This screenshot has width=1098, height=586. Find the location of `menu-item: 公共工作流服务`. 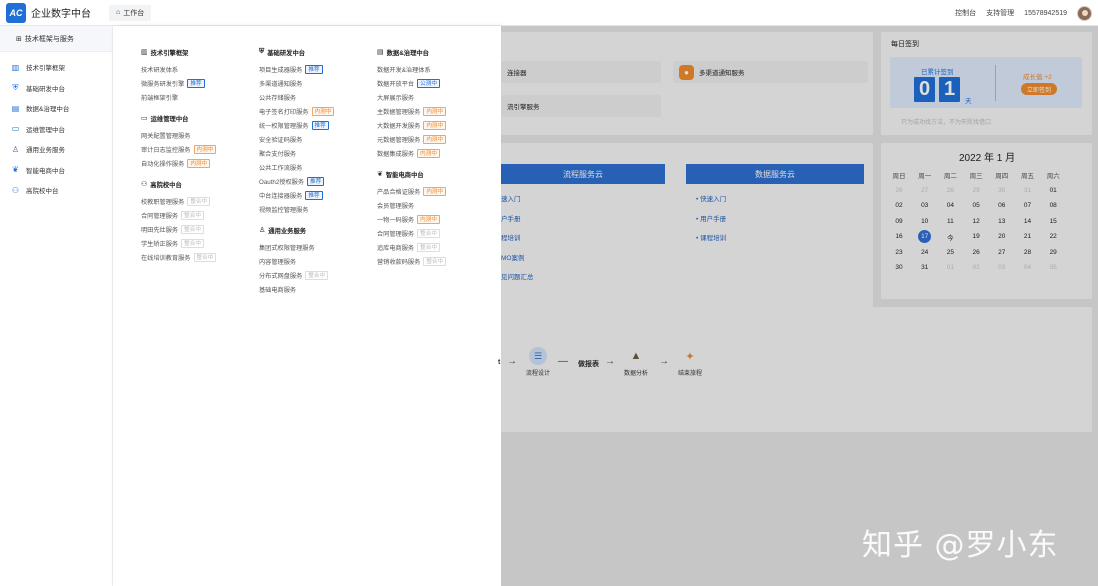

menu-item: 公共工作流服务 is located at coordinates (316, 167).